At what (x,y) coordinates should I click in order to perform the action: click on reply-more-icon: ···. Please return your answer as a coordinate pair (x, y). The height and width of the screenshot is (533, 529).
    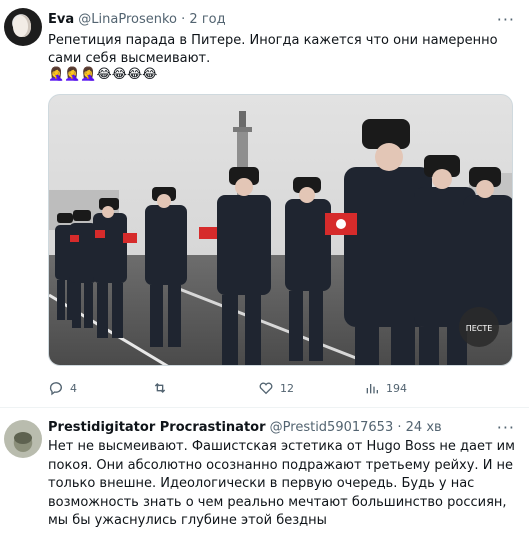
    Looking at the image, I should click on (506, 427).